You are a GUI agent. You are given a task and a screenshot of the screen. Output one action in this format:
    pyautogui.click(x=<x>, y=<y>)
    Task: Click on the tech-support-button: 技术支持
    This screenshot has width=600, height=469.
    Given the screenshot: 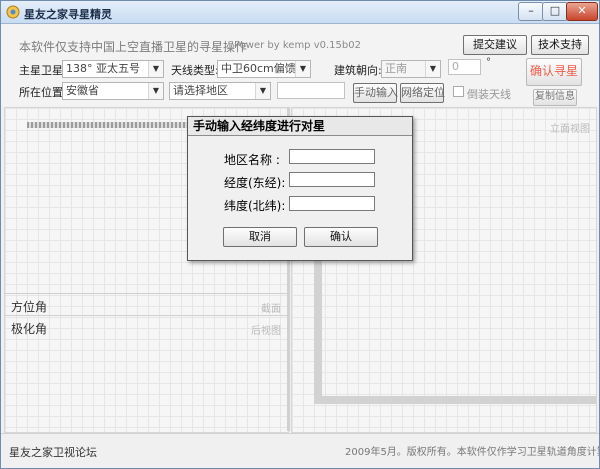 What is the action you would take?
    pyautogui.click(x=560, y=45)
    